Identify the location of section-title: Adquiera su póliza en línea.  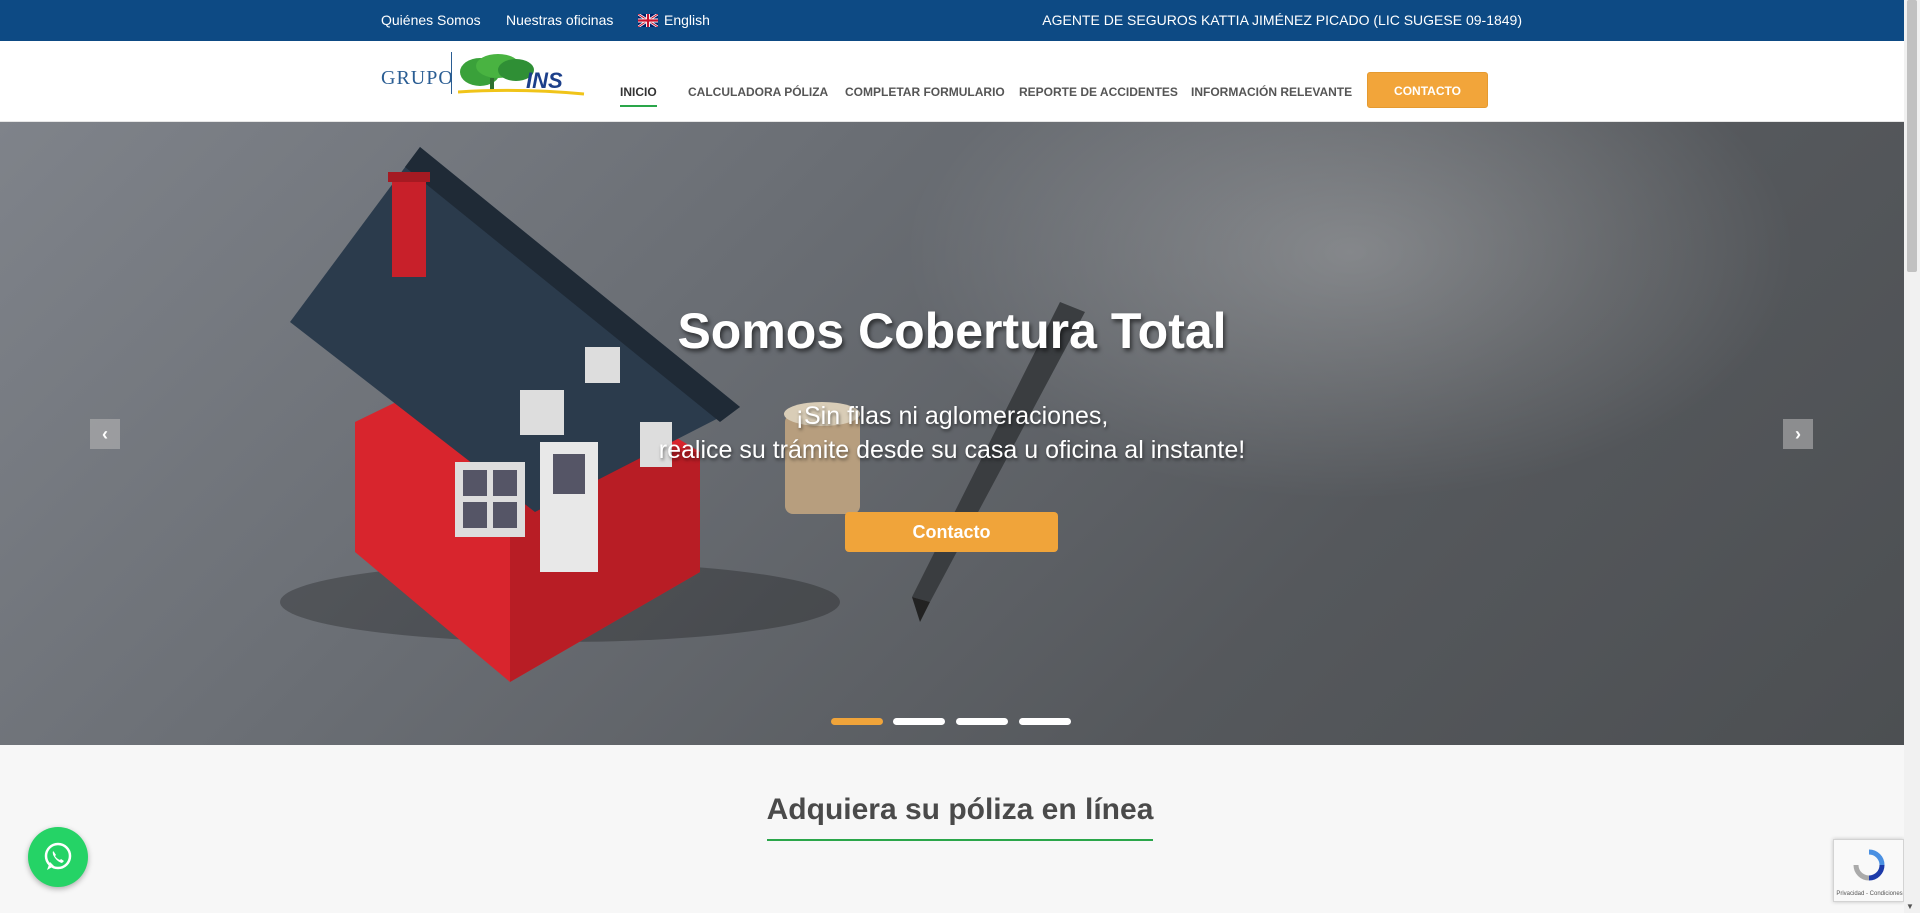
(960, 809).